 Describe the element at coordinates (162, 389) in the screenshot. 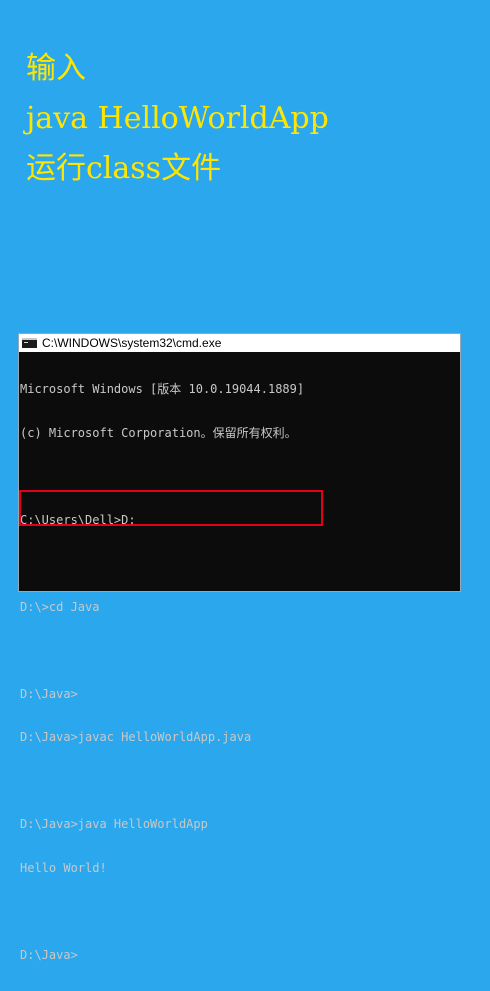

I see `console-line: Microsoft Windows [版本 10.0.19044.1889]` at that location.